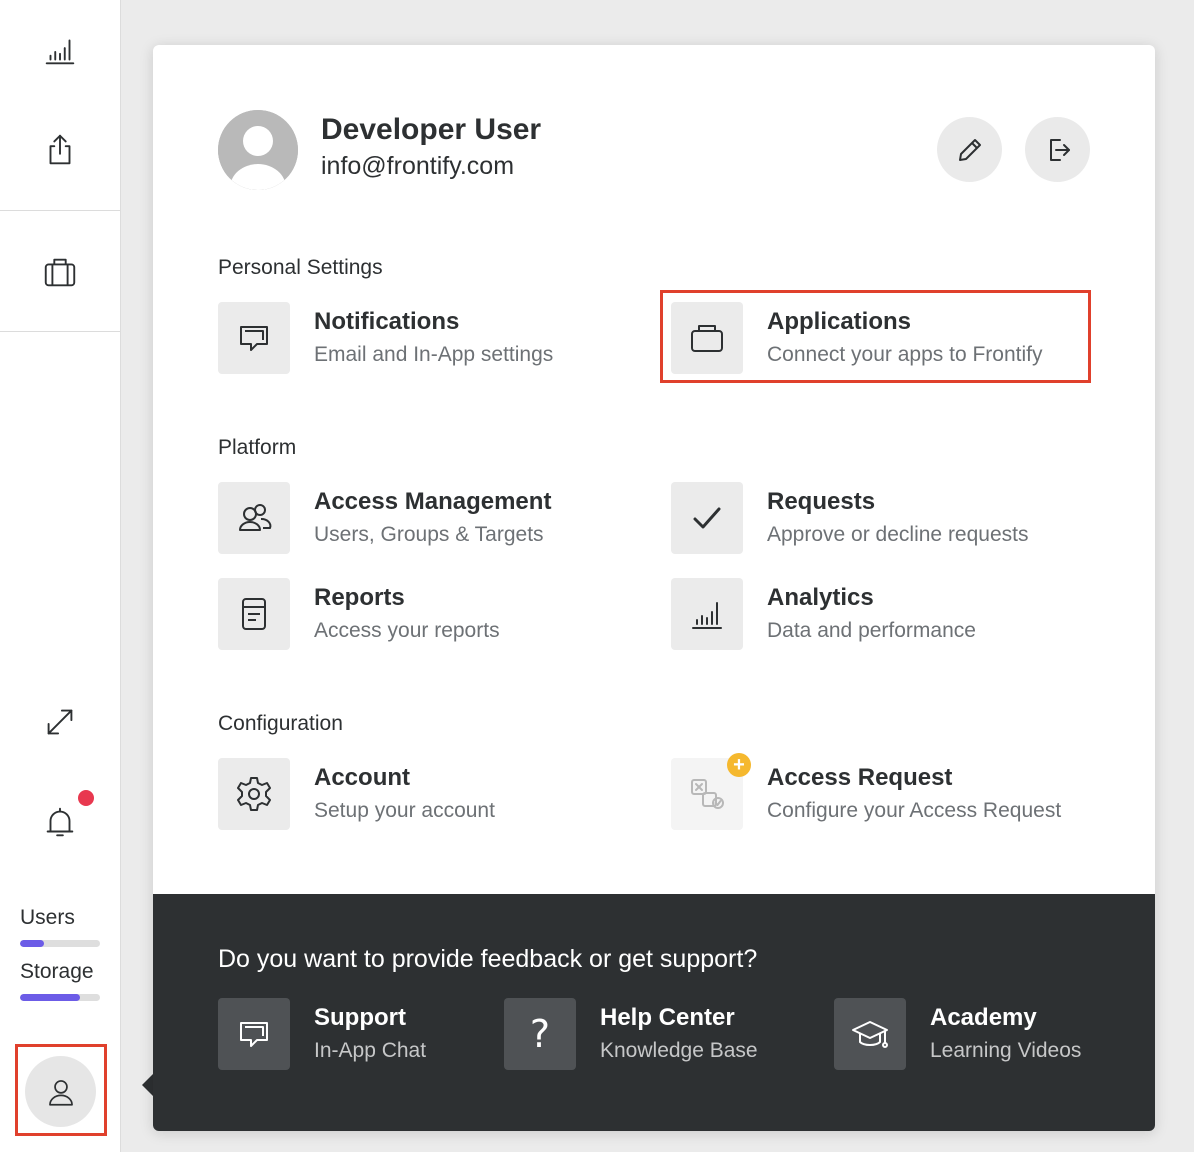  Describe the element at coordinates (914, 810) in the screenshot. I see `item-subtitle: Configure your Access Request` at that location.